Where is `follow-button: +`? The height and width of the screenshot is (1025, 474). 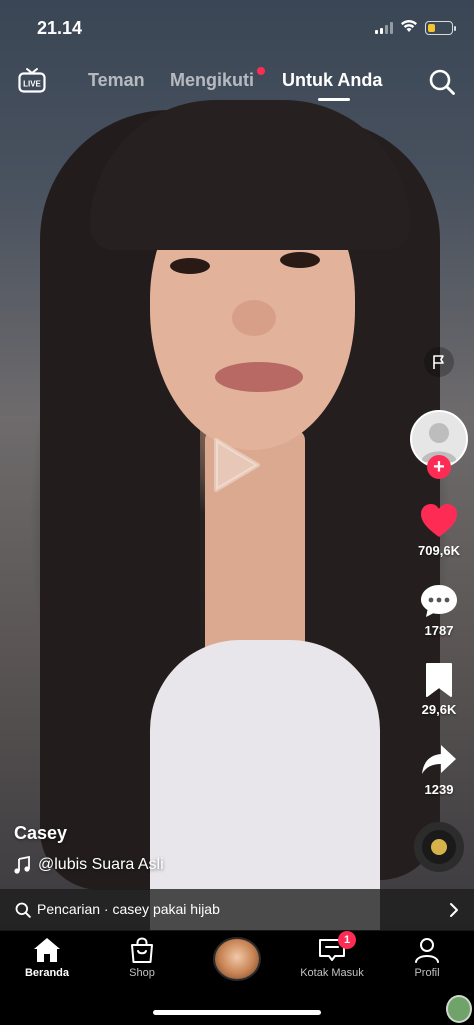
follow-button: + is located at coordinates (439, 467).